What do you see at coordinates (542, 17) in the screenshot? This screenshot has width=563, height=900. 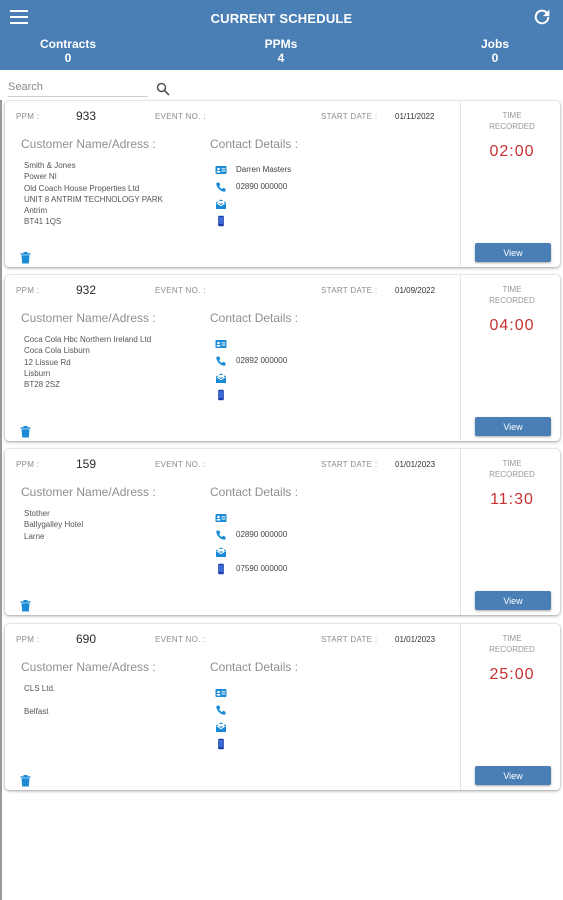 I see `refresh-icon` at bounding box center [542, 17].